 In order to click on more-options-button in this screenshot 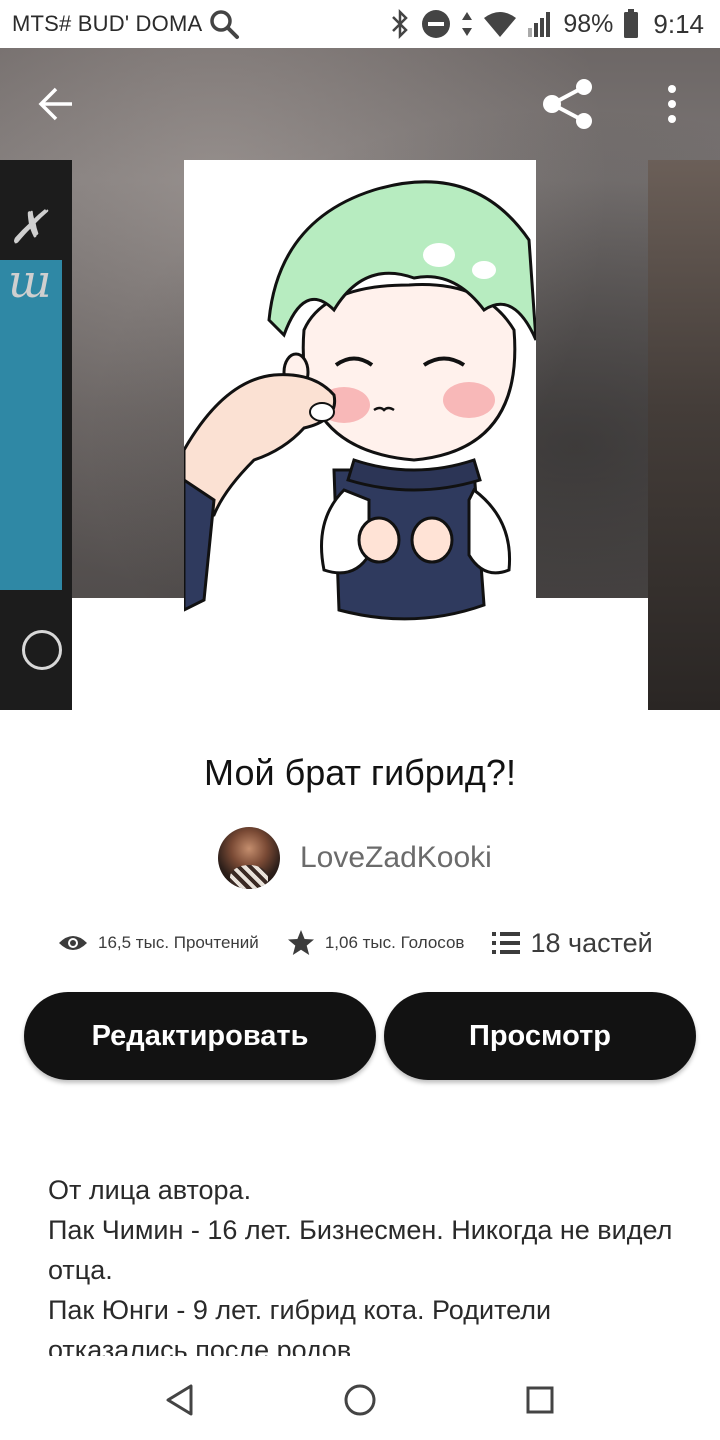, I will do `click(672, 104)`.